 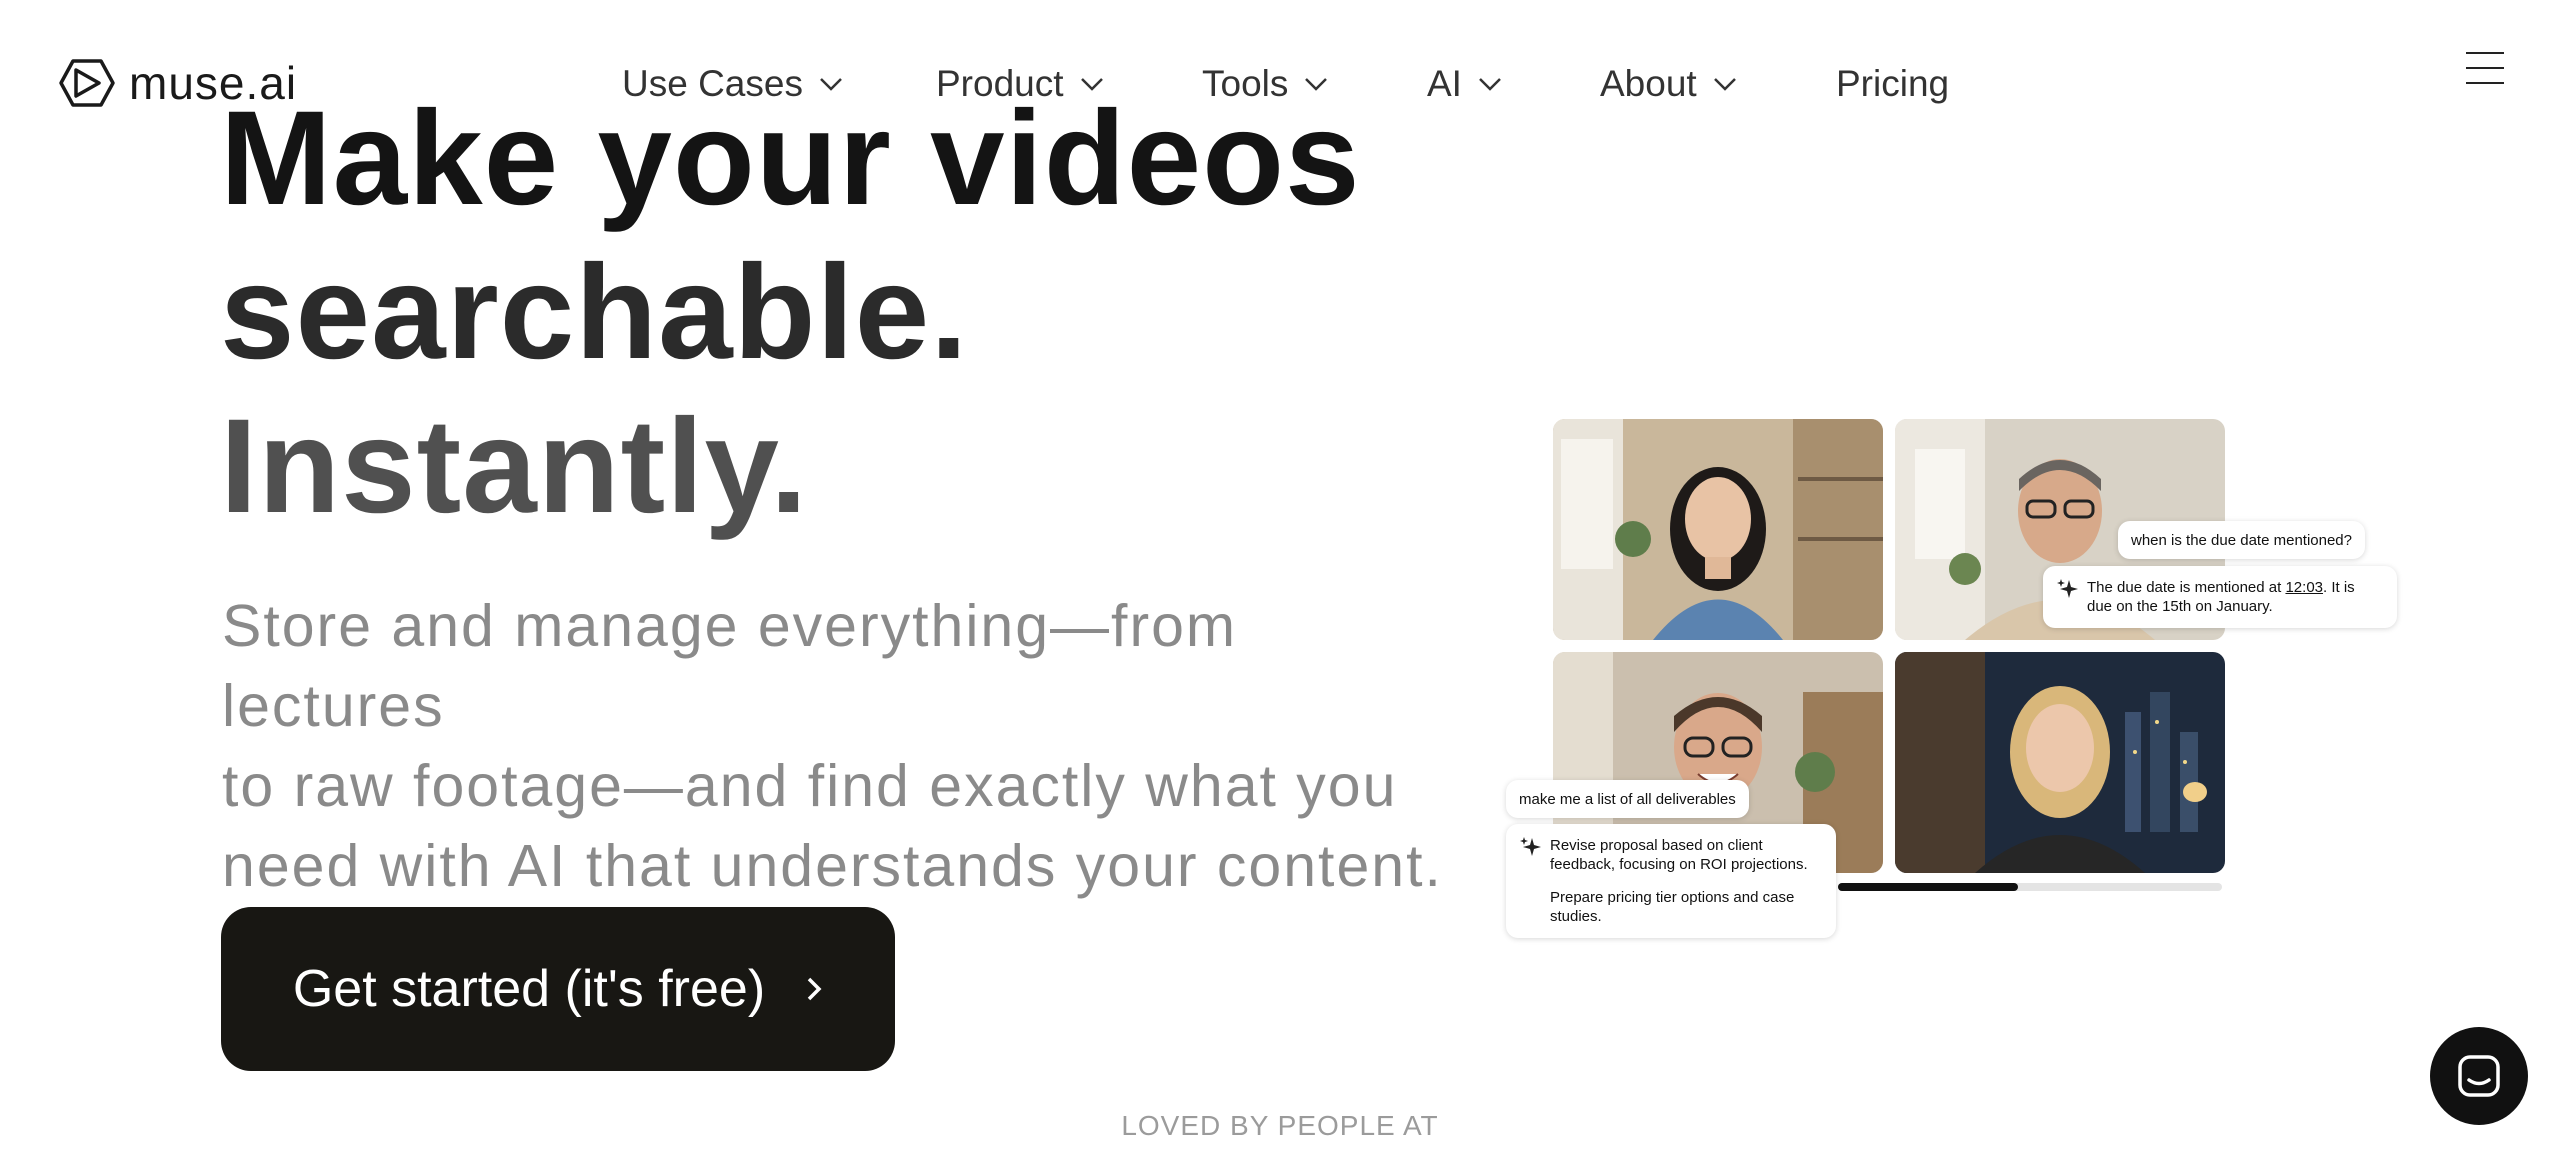 I want to click on ai-answer-prefix: The due date is mentioned at, so click(x=2186, y=587).